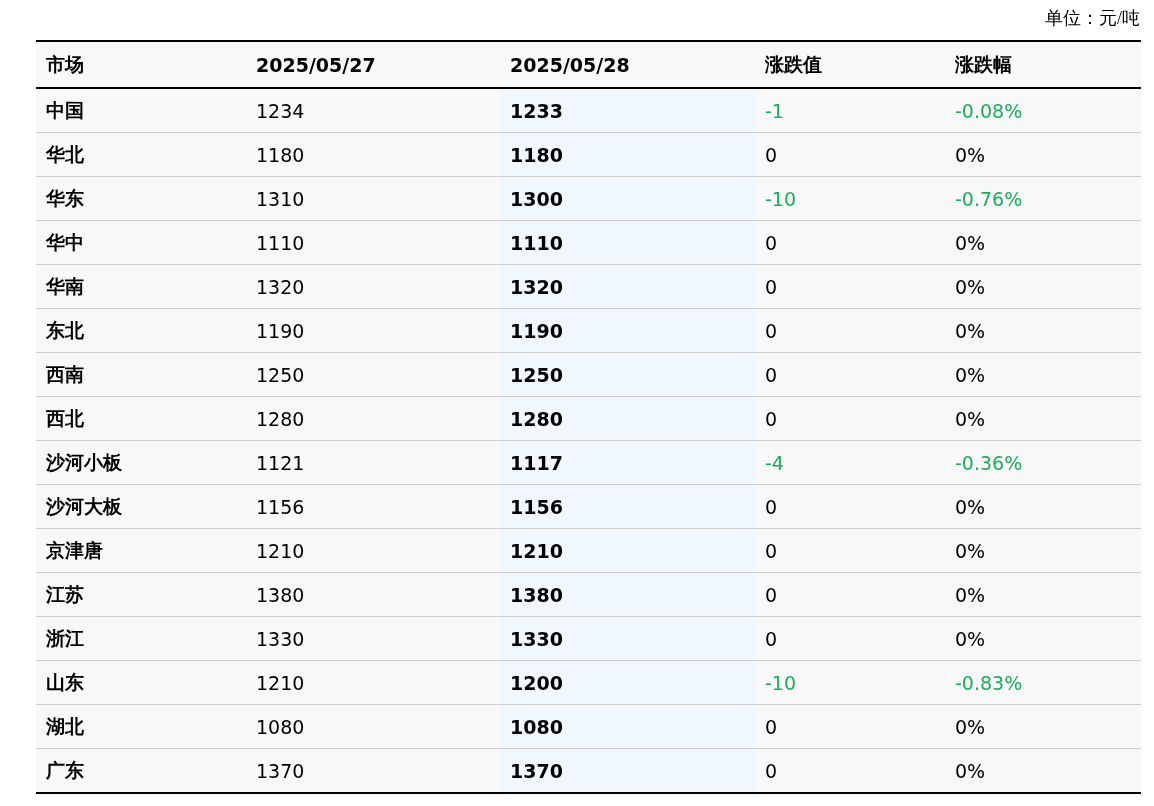 This screenshot has width=1154, height=806. Describe the element at coordinates (141, 198) in the screenshot. I see `market-cell: 华东` at that location.